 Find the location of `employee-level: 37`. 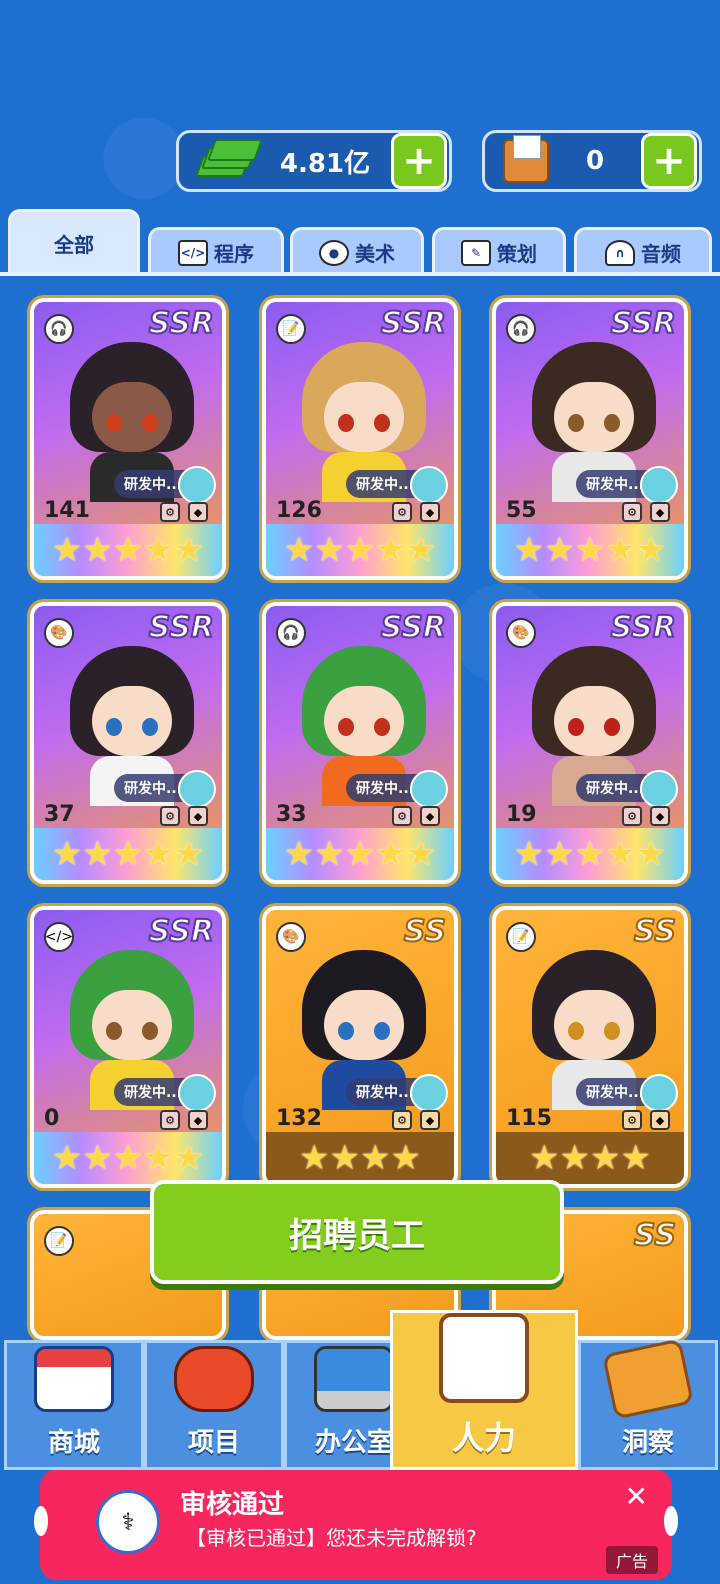

employee-level: 37 is located at coordinates (59, 814).